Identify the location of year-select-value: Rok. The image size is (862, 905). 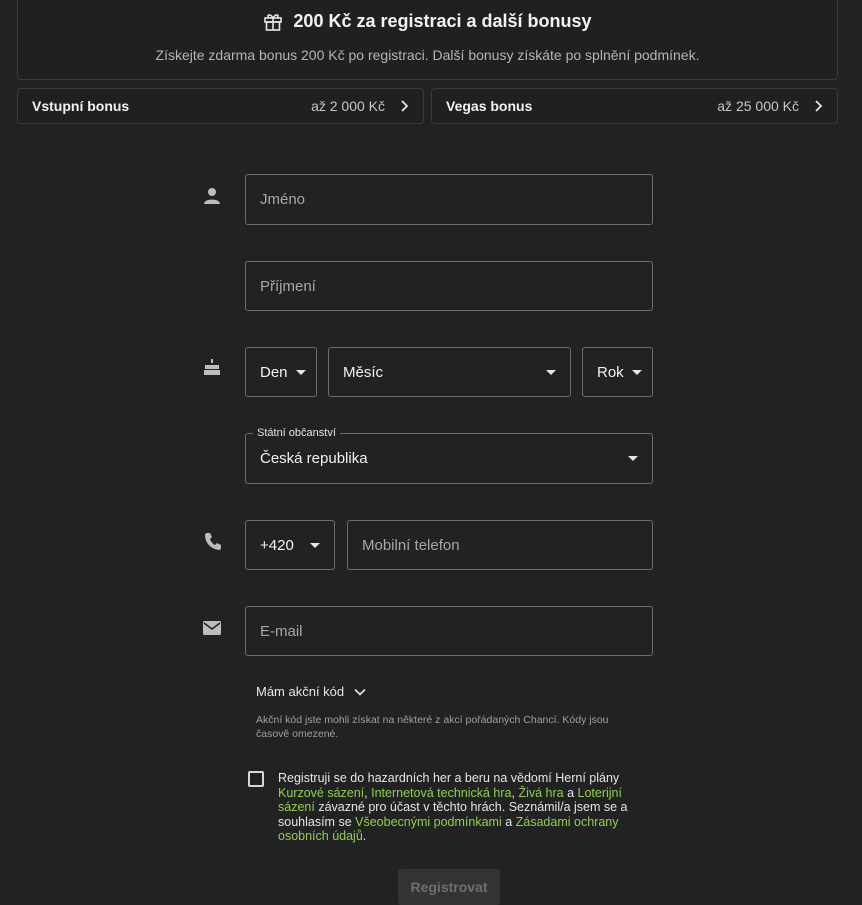
(610, 372).